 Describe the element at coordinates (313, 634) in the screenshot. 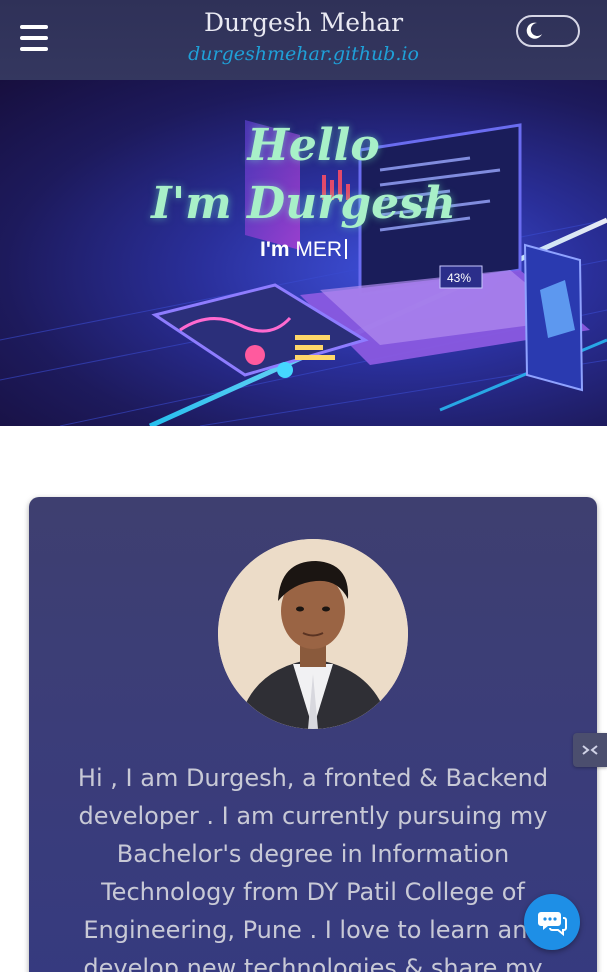

I see `profile-avatar` at that location.